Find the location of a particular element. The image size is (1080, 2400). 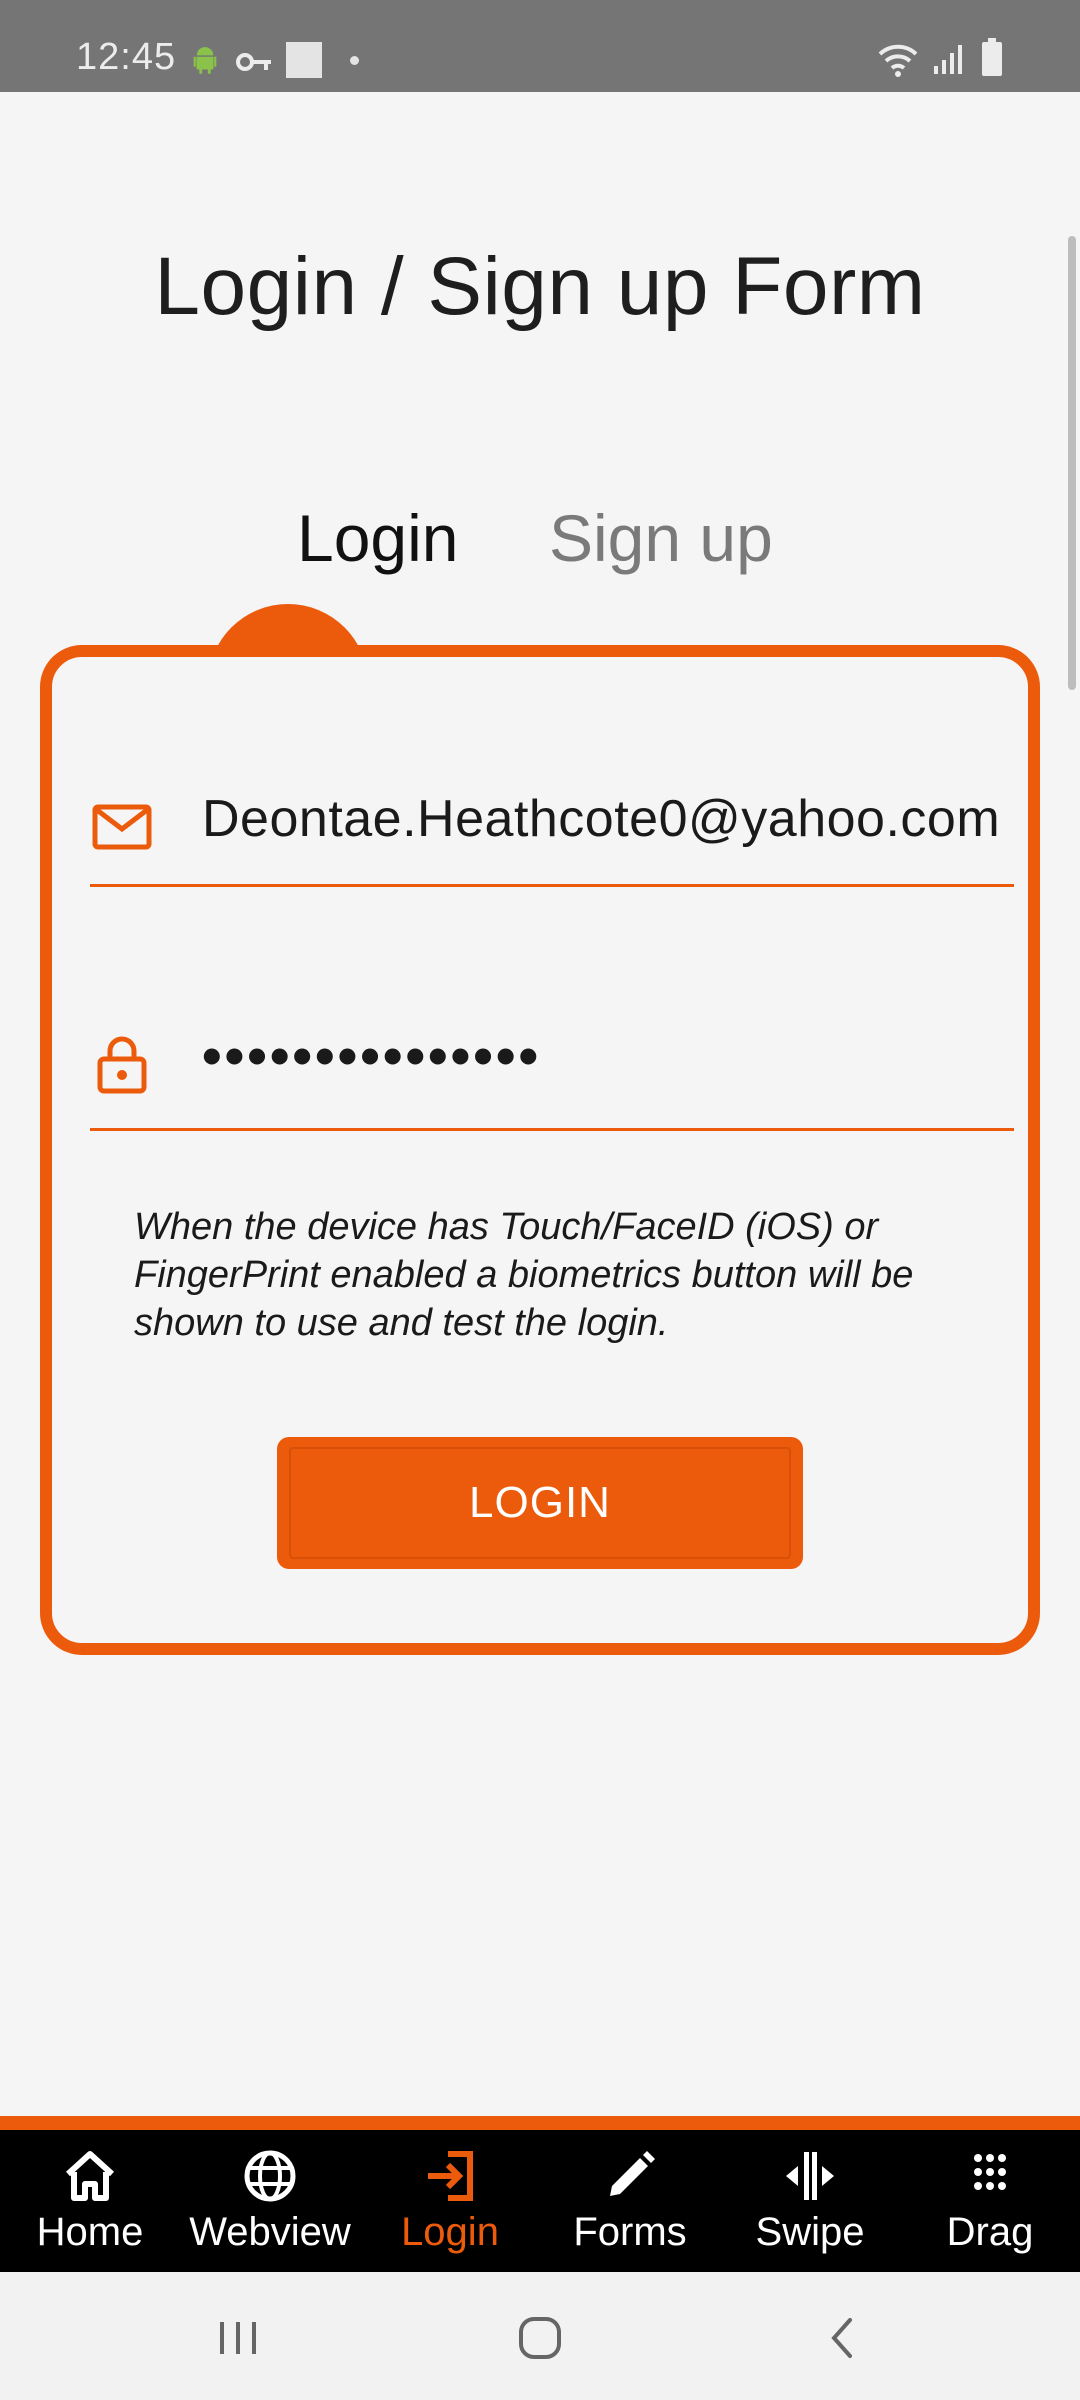

email-field: Deontae.Heathcote0@yahoo.com is located at coordinates (552, 822).